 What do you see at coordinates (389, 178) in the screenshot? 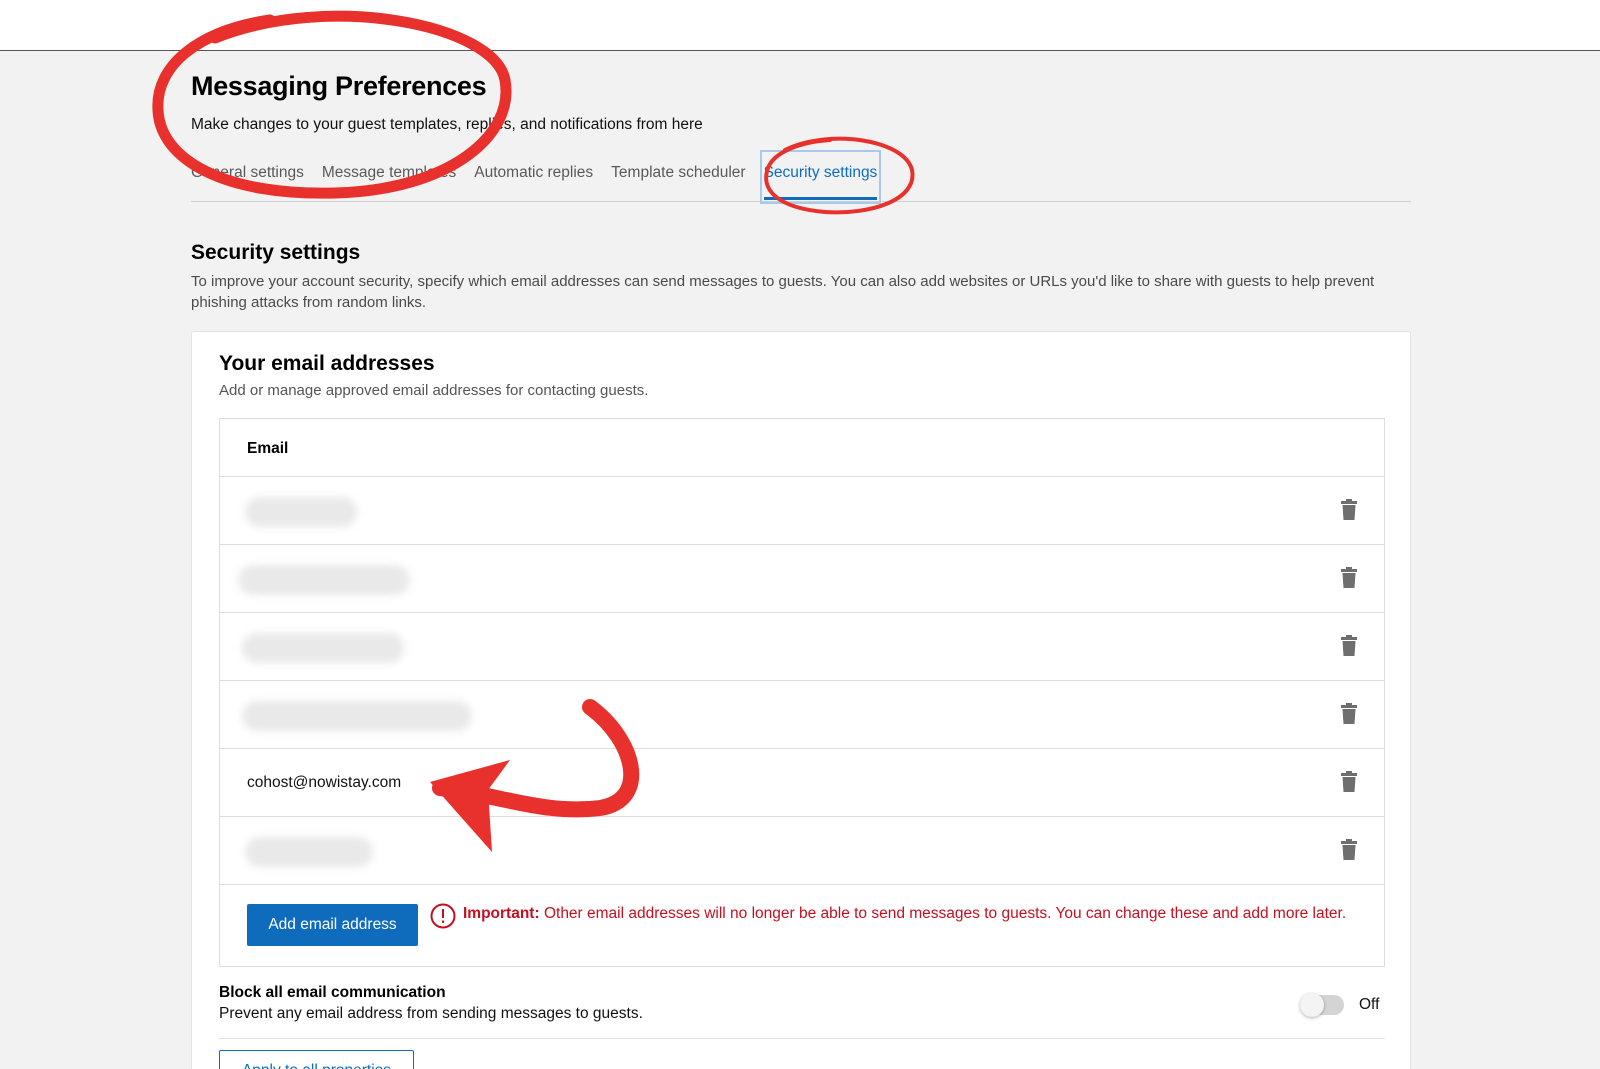
I see `tab-message-templates: Message templates` at bounding box center [389, 178].